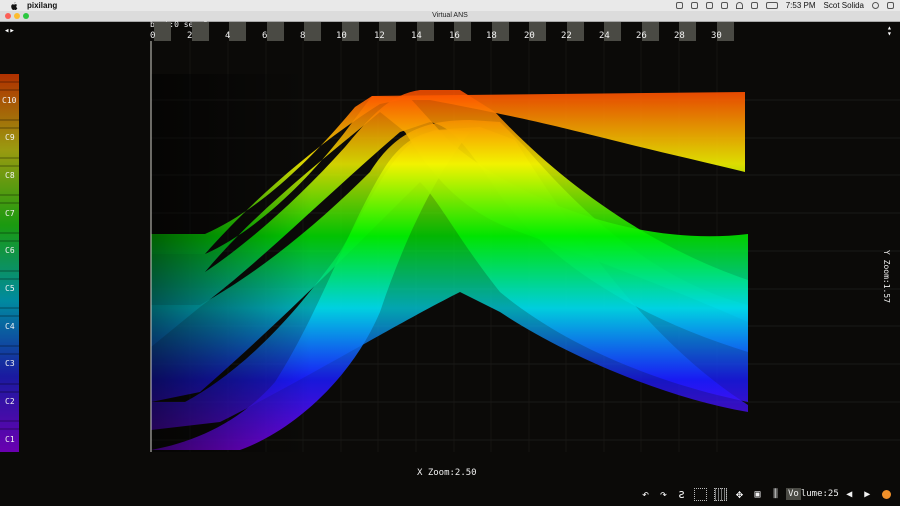  I want to click on tick-label: 22, so click(566, 36).